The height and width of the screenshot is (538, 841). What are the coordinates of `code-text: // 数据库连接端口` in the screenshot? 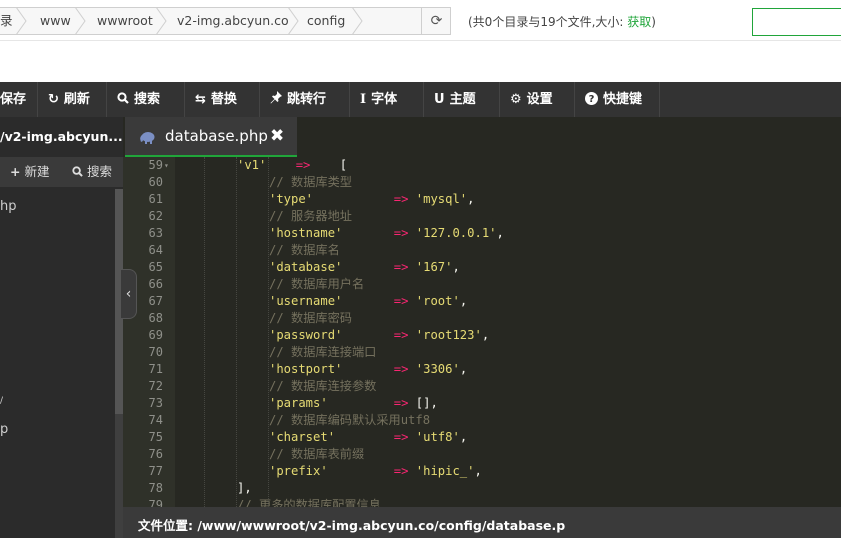 It's located at (322, 352).